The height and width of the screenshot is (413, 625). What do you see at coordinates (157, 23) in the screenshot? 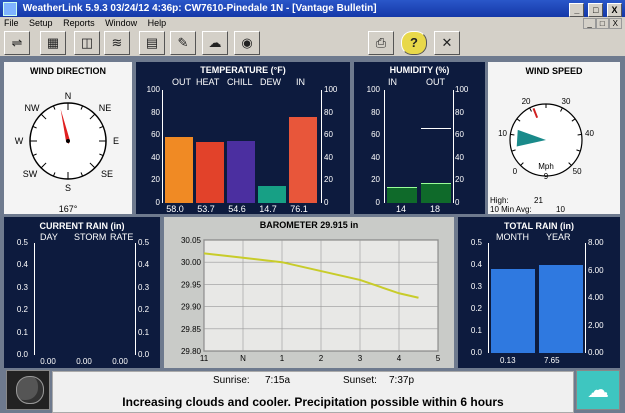
I see `menu-help: Help` at bounding box center [157, 23].